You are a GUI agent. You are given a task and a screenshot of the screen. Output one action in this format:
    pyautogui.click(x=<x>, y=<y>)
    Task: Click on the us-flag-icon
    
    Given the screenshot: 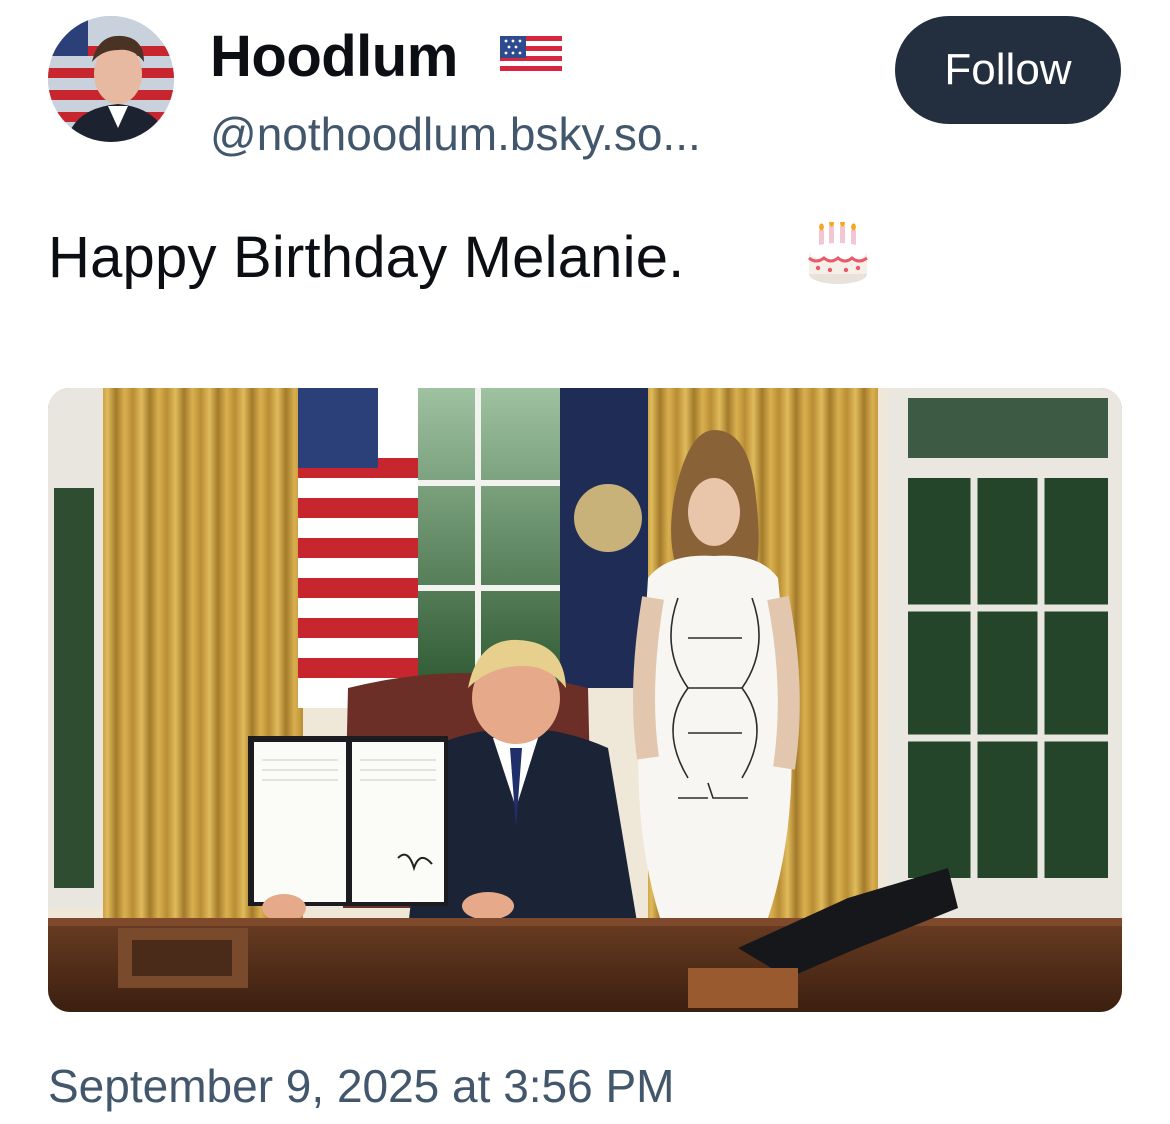 What is the action you would take?
    pyautogui.click(x=531, y=56)
    